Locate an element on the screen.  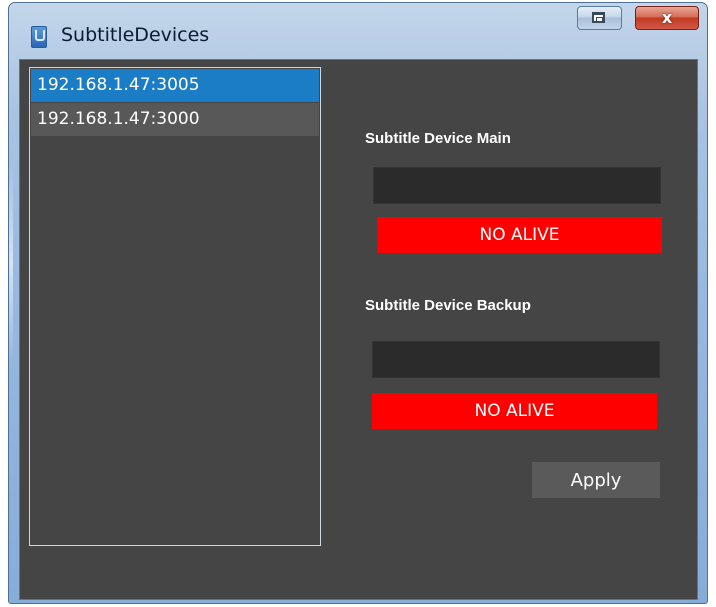
backup-device-field is located at coordinates (516, 359).